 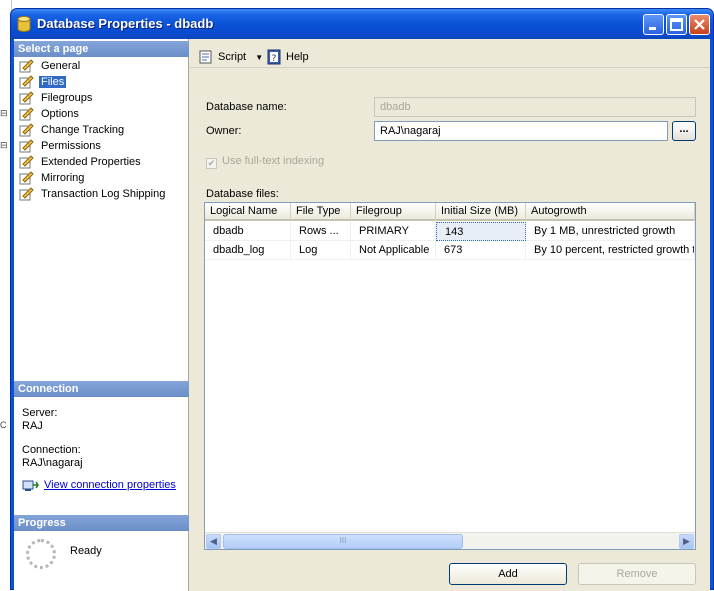 What do you see at coordinates (297, 57) in the screenshot?
I see `help-label: Help` at bounding box center [297, 57].